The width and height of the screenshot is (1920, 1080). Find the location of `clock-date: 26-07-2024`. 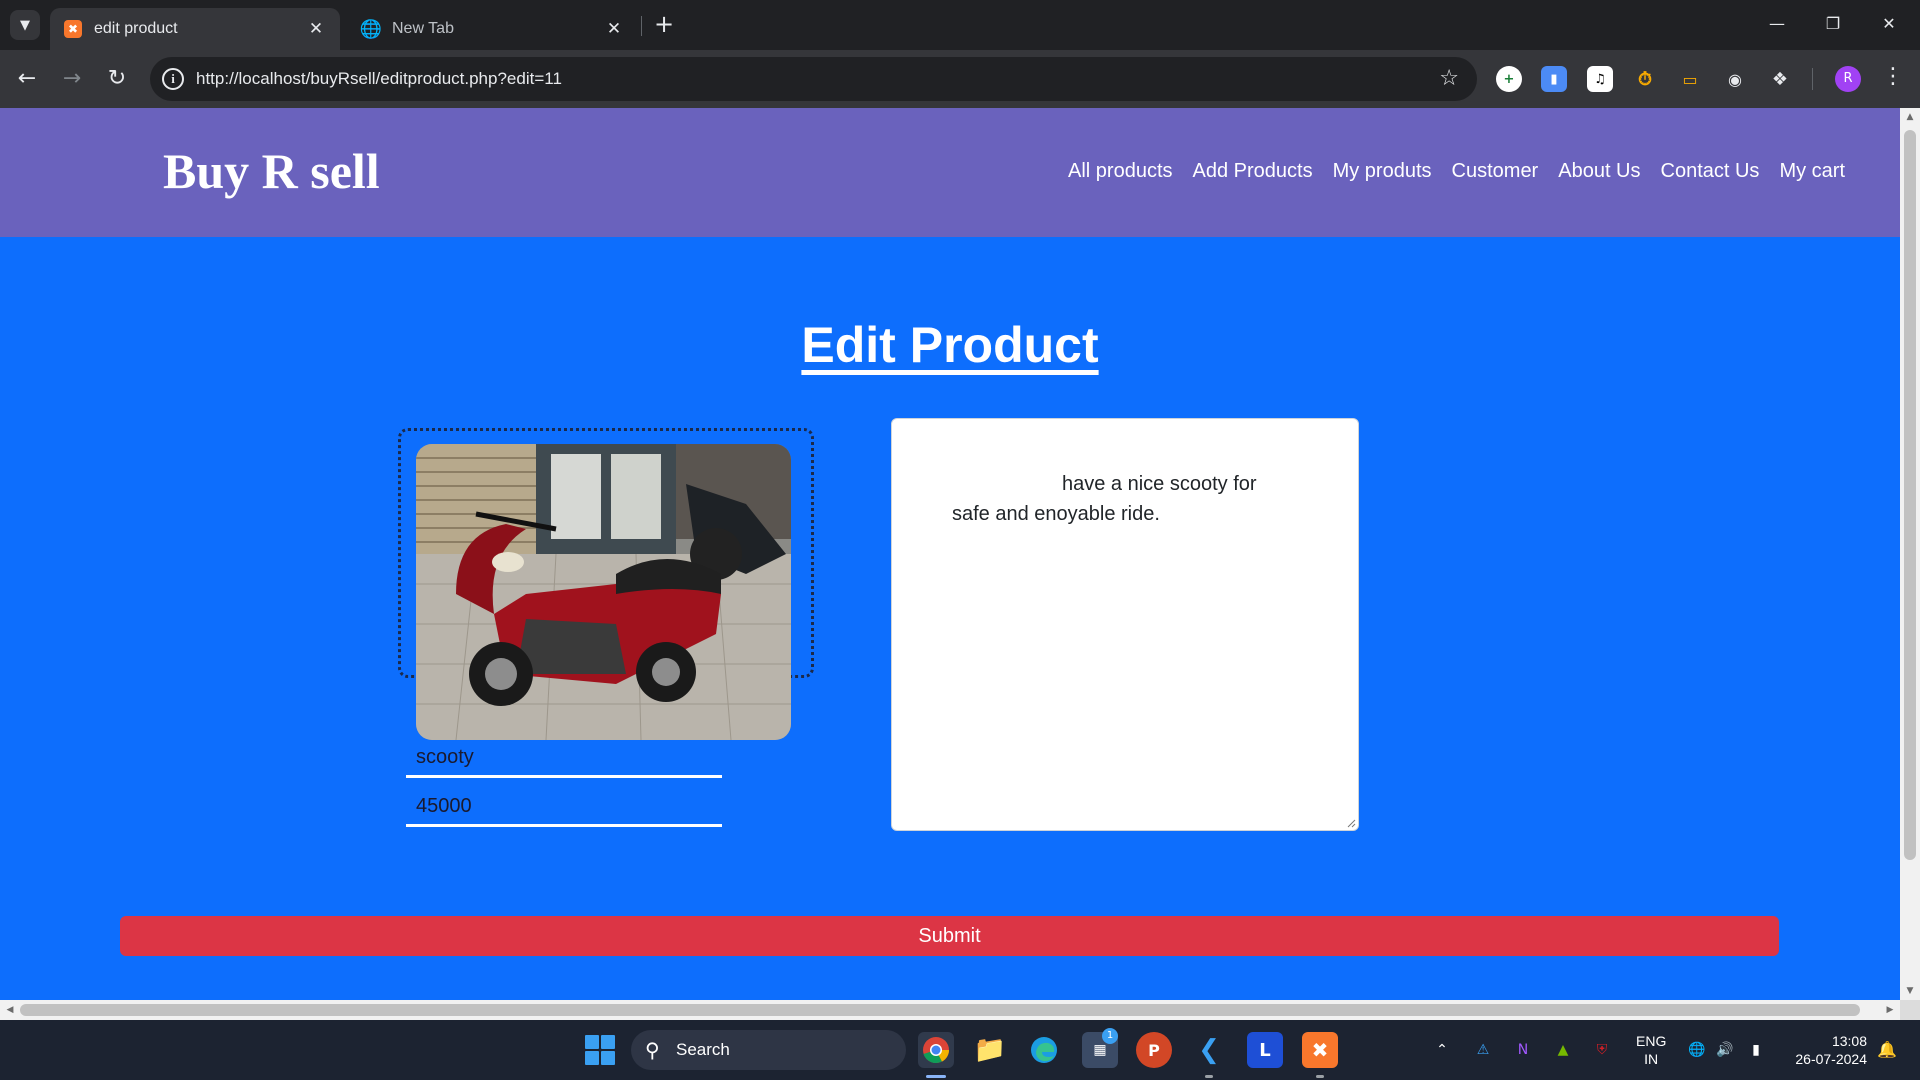

clock-date: 26-07-2024 is located at coordinates (1831, 1059).